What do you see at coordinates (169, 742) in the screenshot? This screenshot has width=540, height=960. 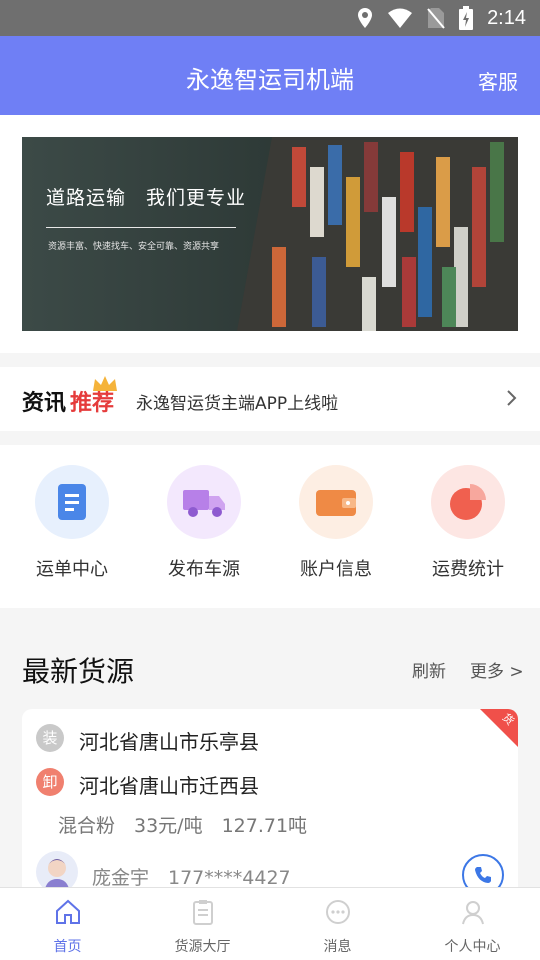 I see `load-address: 河北省唐山市乐亭县` at bounding box center [169, 742].